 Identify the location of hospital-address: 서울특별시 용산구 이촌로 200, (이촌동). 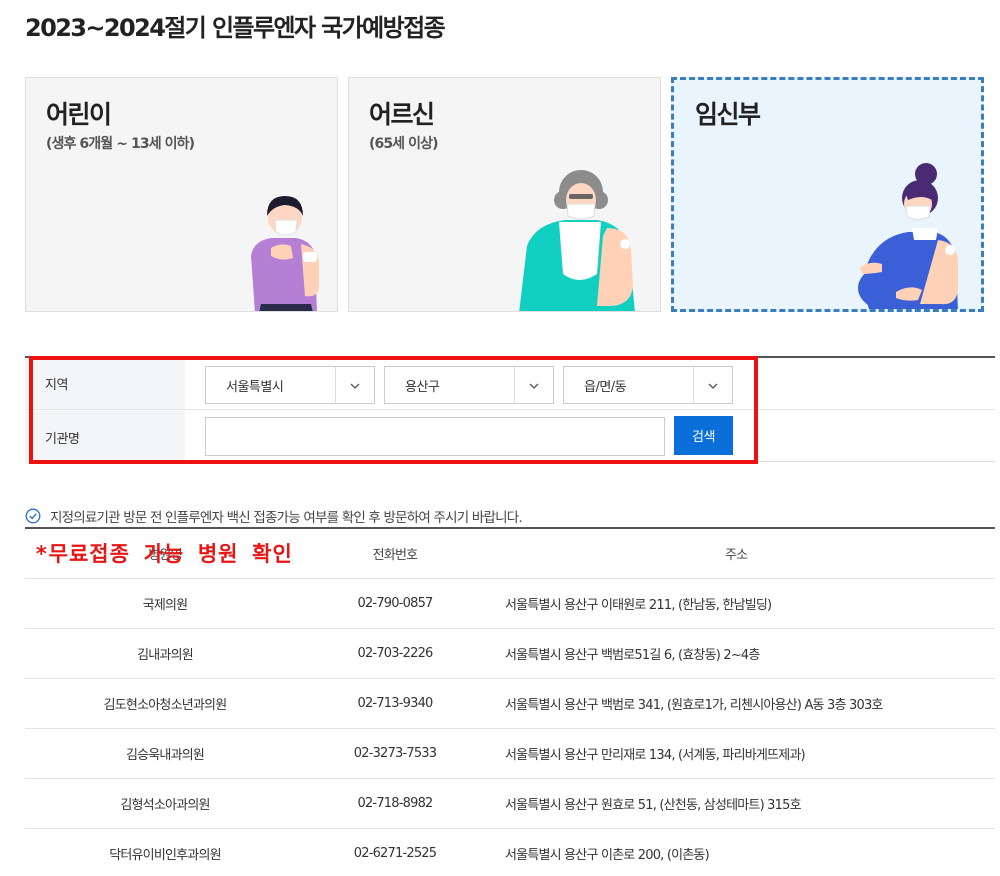
(607, 855).